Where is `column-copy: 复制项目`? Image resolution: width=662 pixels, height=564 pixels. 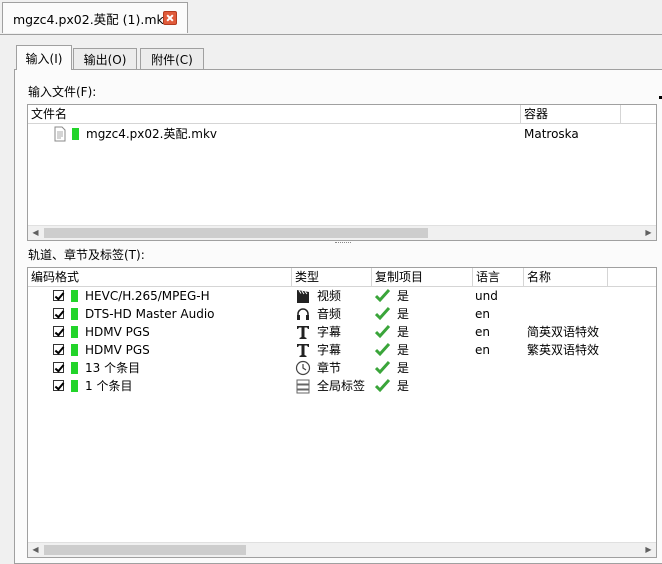
column-copy: 复制项目 is located at coordinates (422, 277).